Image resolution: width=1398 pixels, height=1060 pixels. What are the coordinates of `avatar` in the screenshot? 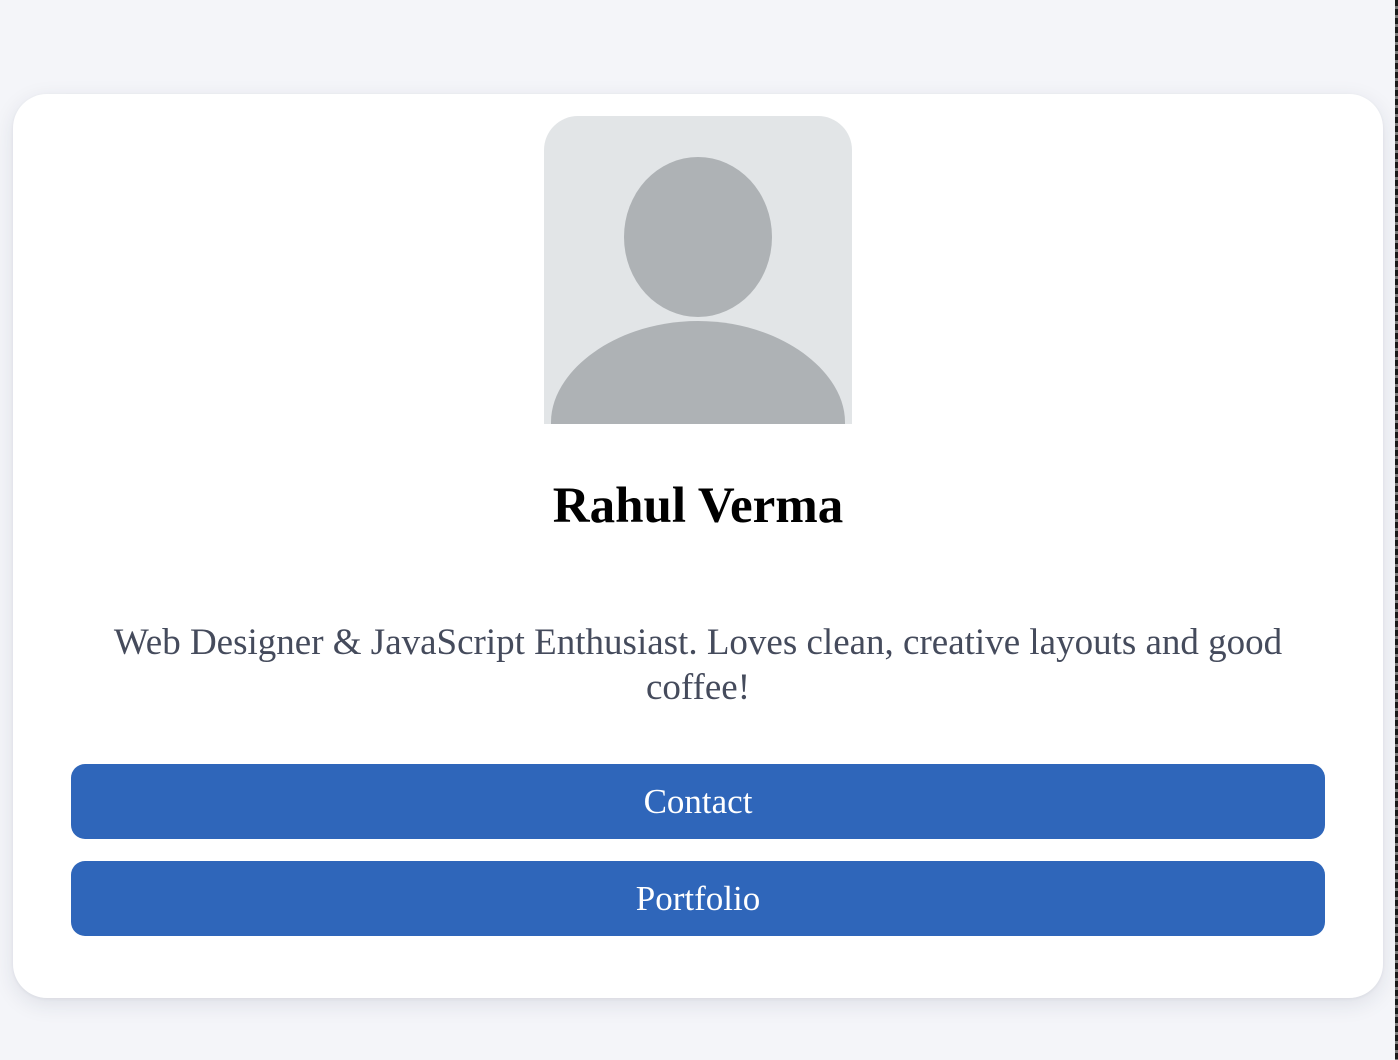 It's located at (698, 270).